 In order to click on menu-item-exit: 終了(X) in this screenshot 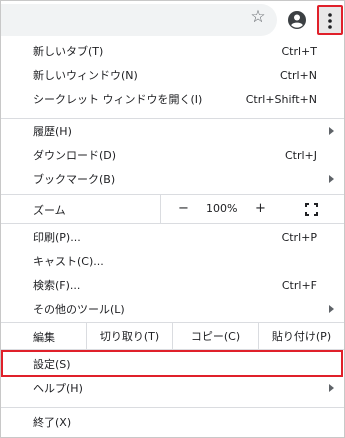, I will do `click(172, 422)`.